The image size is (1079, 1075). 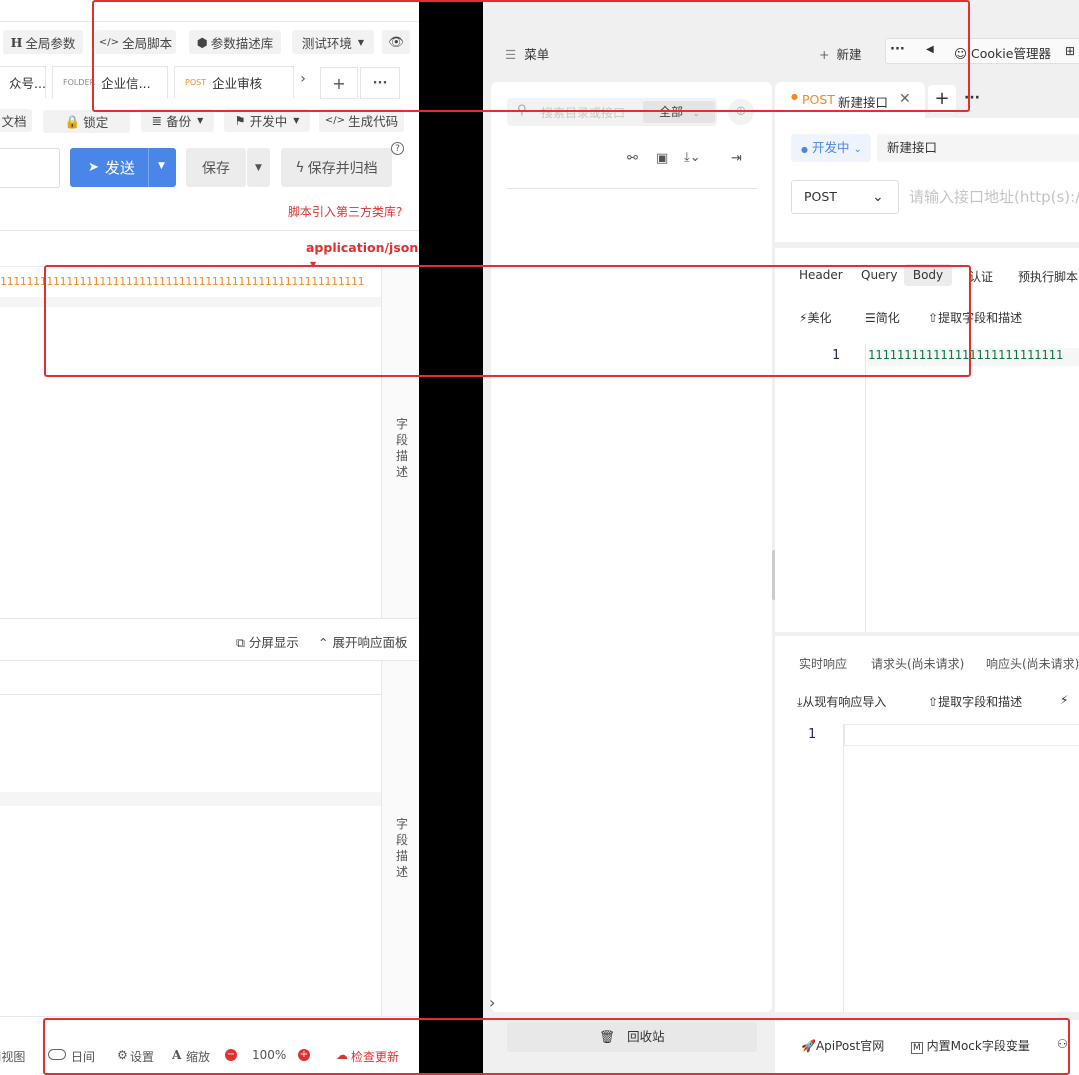 What do you see at coordinates (632, 1037) in the screenshot?
I see `recycle-bin-button: 🗑 回收站` at bounding box center [632, 1037].